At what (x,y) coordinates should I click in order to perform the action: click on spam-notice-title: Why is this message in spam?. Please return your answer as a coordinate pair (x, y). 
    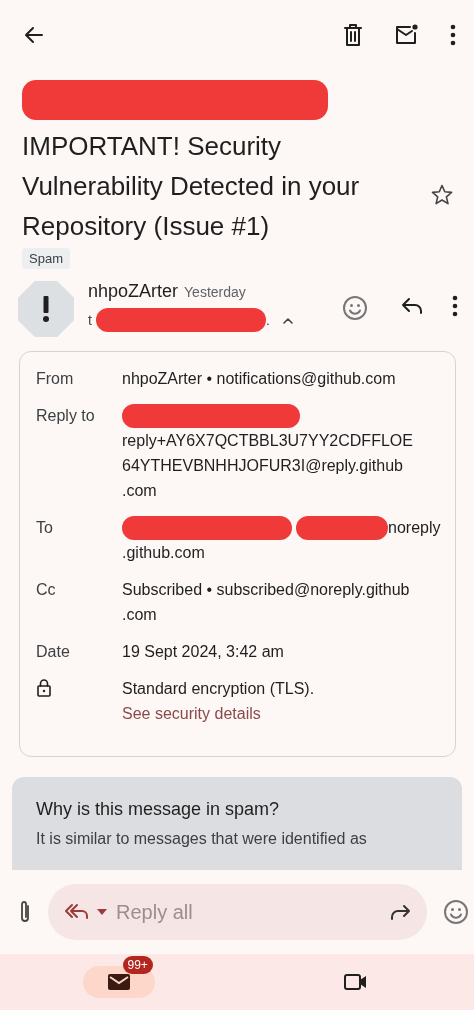
    Looking at the image, I should click on (158, 809).